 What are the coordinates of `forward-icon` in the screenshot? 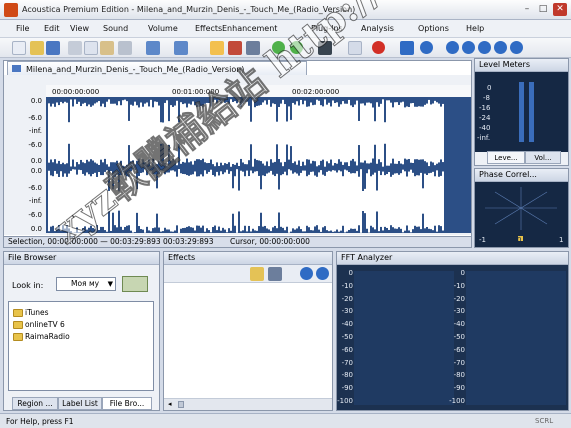 It's located at (500, 47).